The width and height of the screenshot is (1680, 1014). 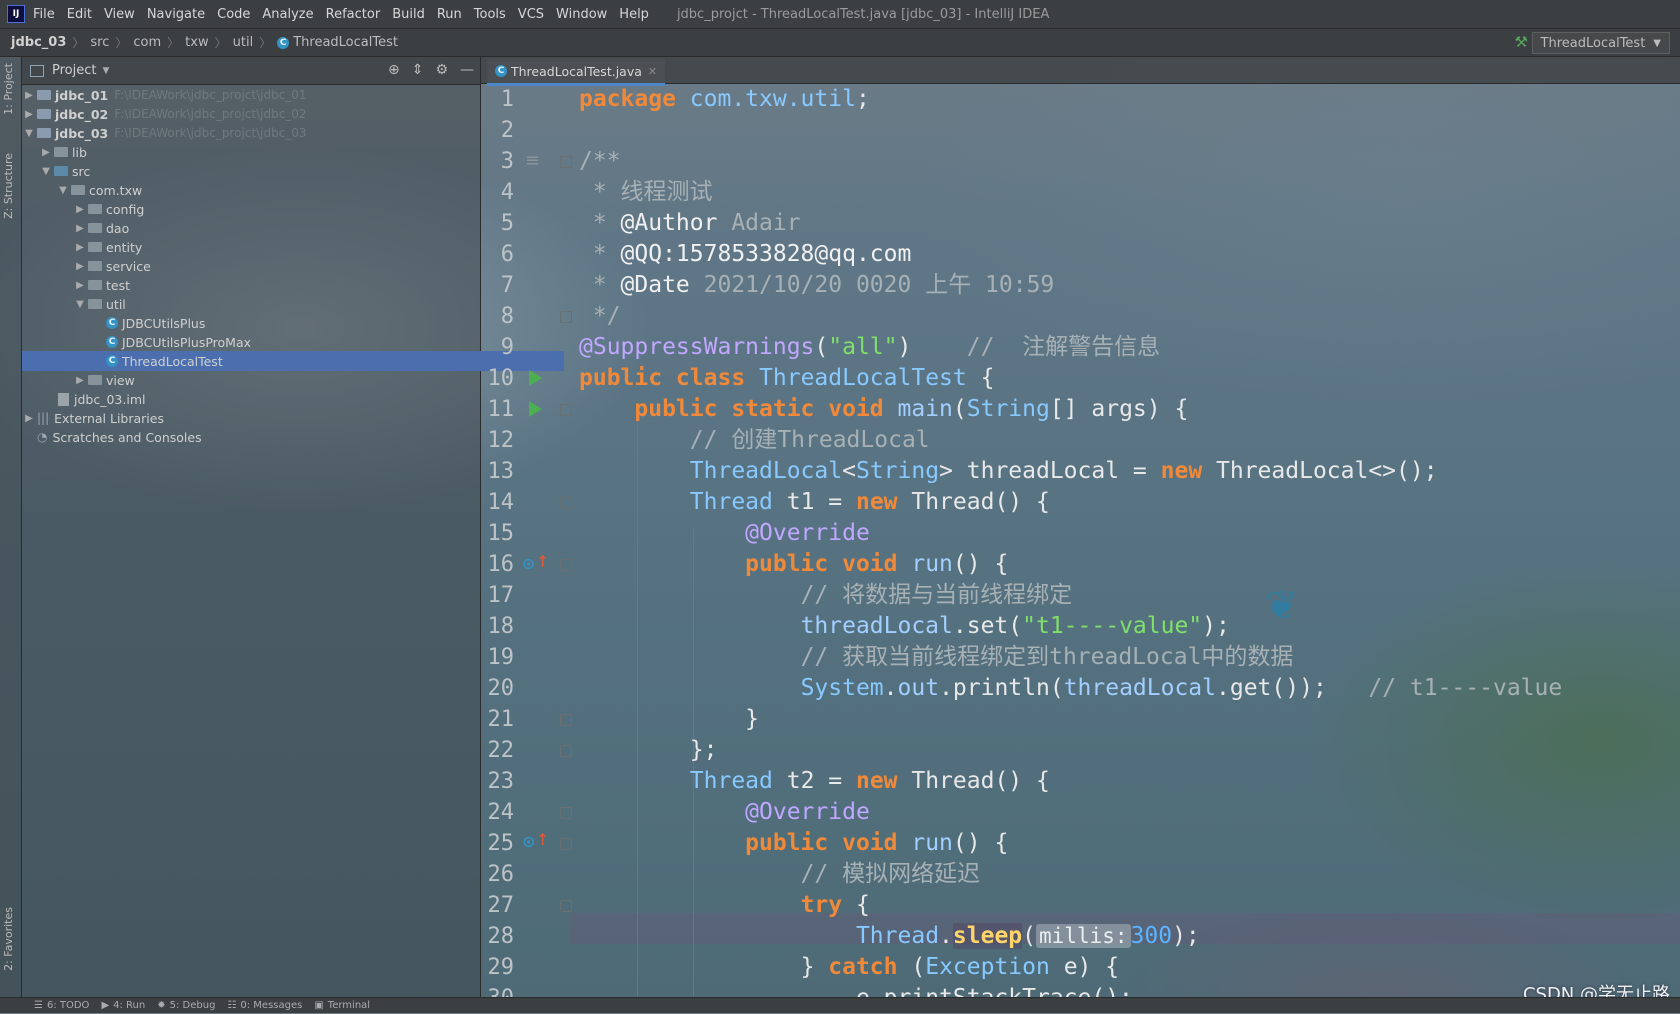 I want to click on messages-label: 0: Messages, so click(x=271, y=1005).